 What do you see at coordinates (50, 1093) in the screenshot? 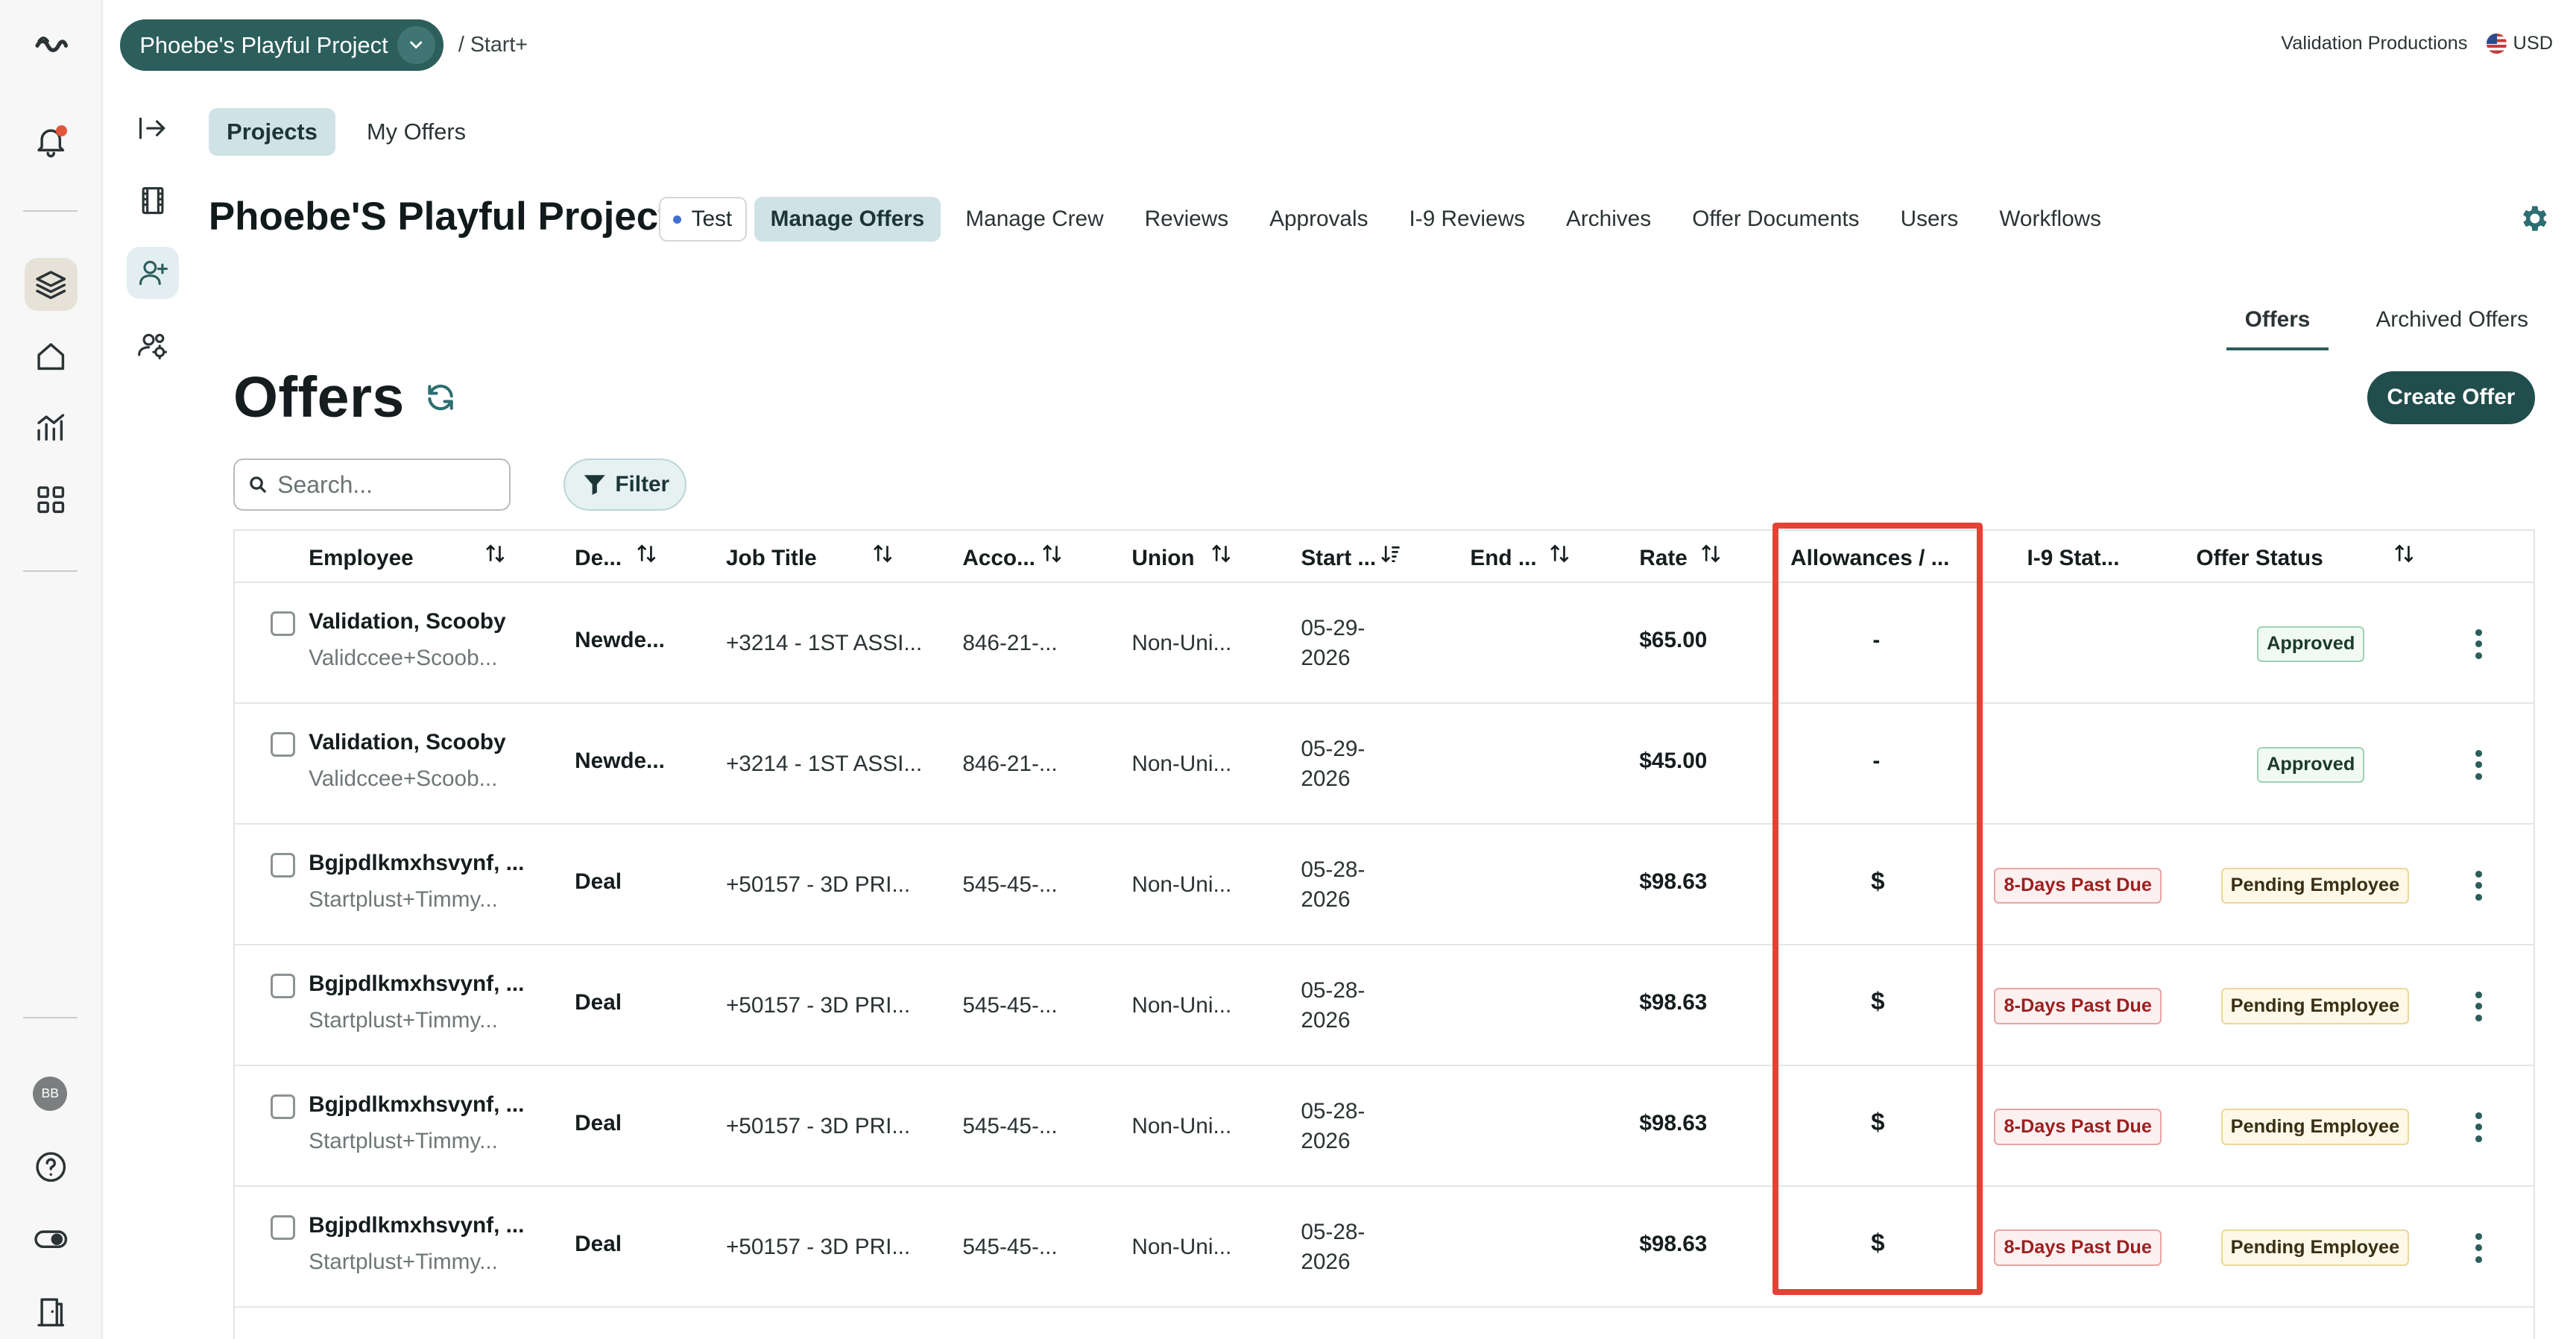
I see `user-avatar: BB` at bounding box center [50, 1093].